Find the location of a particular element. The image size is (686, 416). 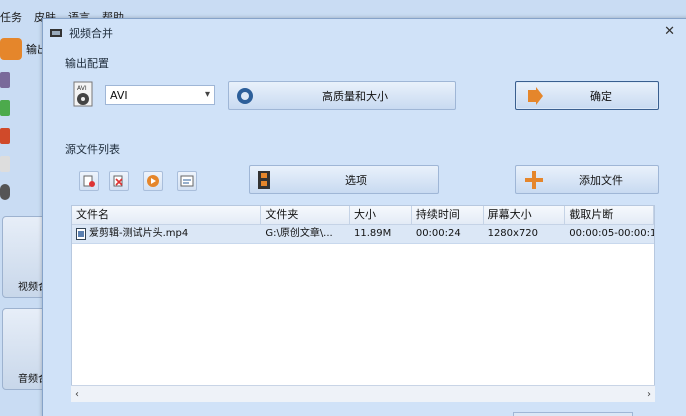

side-audio-icon is located at coordinates (5, 108).